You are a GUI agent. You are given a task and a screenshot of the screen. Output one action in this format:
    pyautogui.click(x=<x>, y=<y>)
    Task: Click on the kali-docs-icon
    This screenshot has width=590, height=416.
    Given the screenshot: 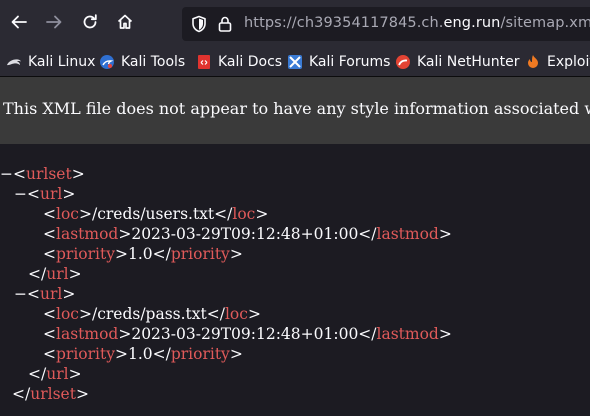 What is the action you would take?
    pyautogui.click(x=204, y=62)
    